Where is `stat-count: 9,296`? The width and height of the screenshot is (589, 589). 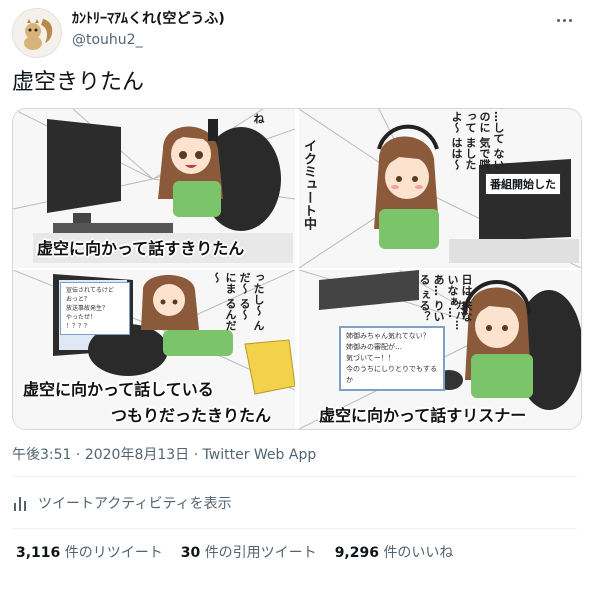
stat-count: 9,296 is located at coordinates (356, 553).